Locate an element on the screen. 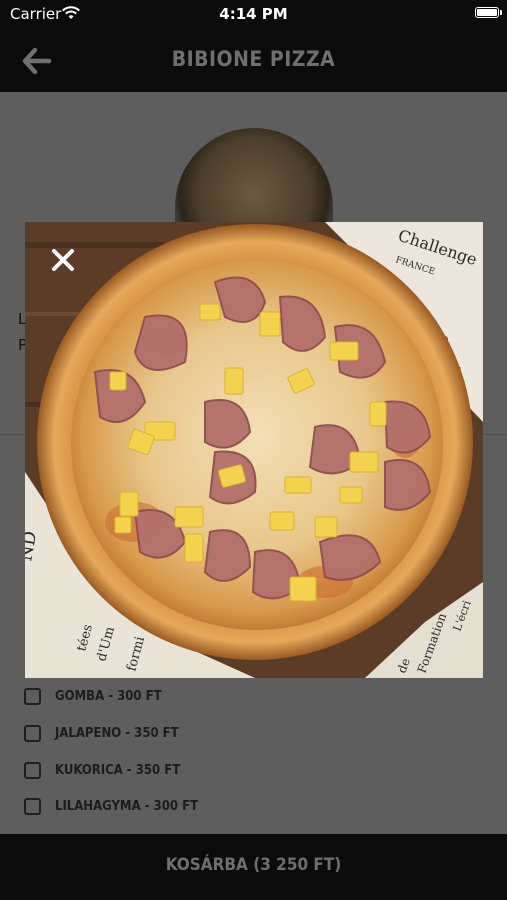 This screenshot has height=900, width=507. navigation-bar: BIBIONE PIZZA is located at coordinates (253, 60).